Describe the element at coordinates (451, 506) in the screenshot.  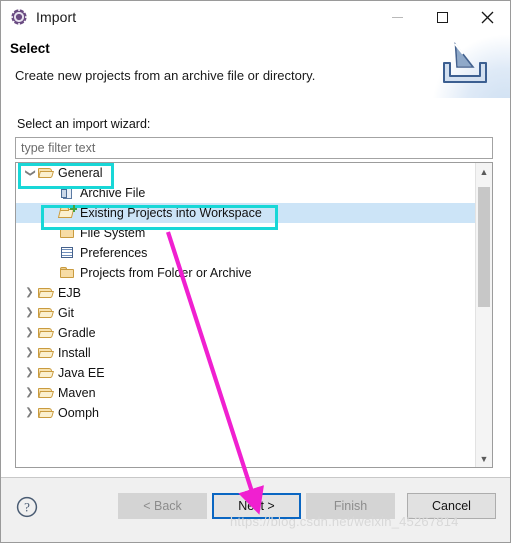
I see `cancel-button: Cancel` at that location.